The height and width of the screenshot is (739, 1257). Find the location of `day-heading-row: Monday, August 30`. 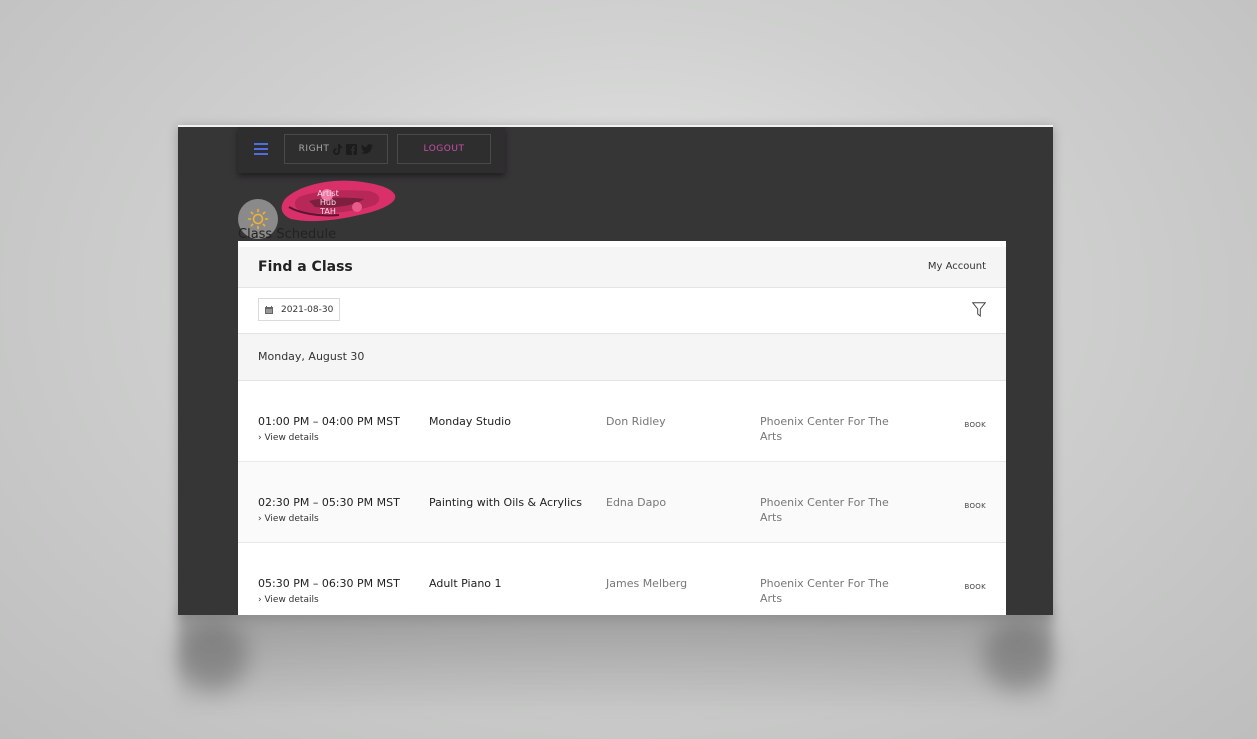

day-heading-row: Monday, August 30 is located at coordinates (622, 357).